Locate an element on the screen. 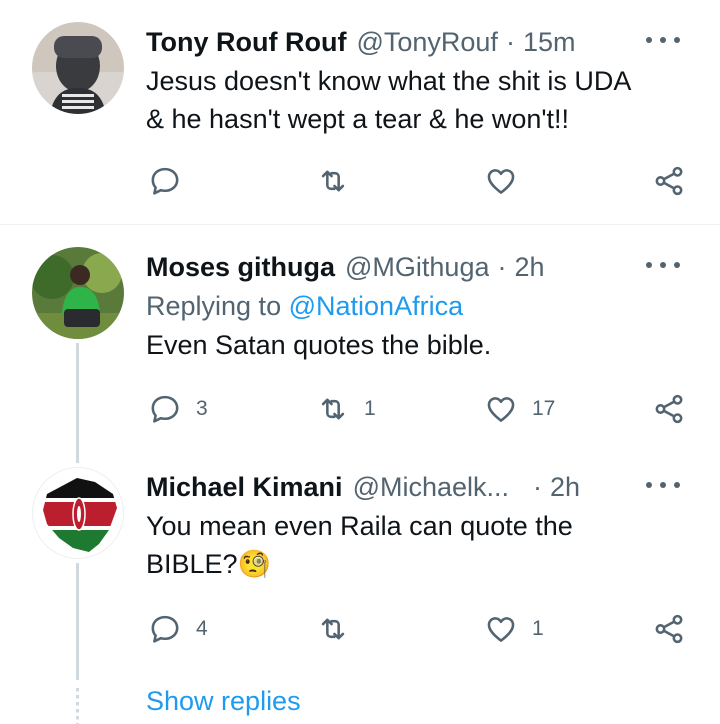 This screenshot has height=724, width=720. author-name: Moses githuga is located at coordinates (240, 267).